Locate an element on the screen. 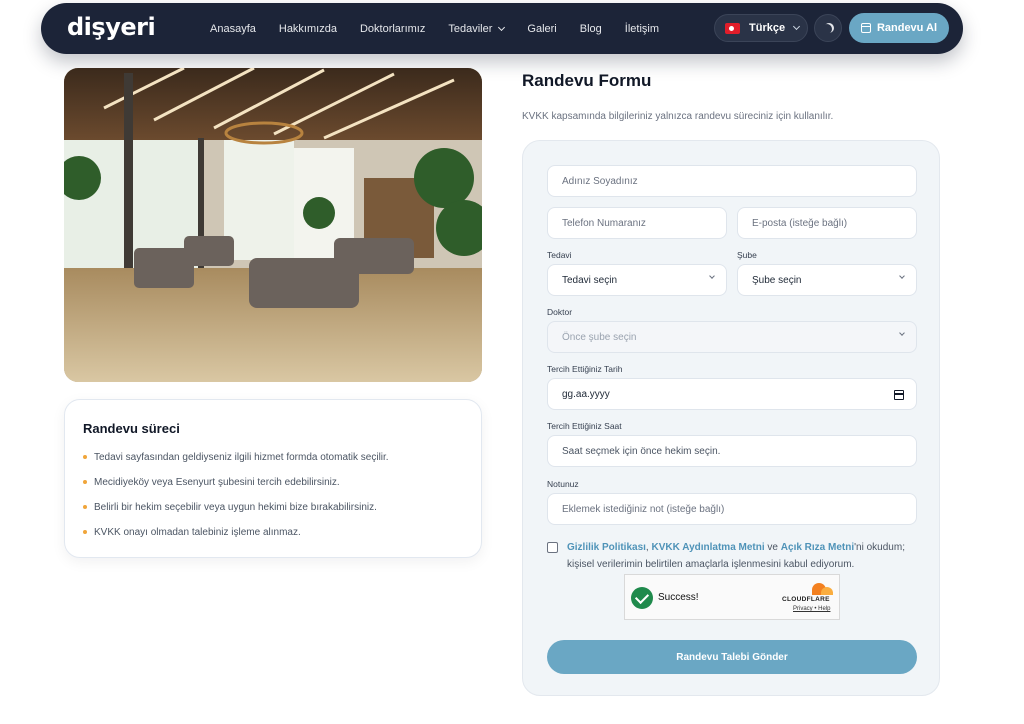 The width and height of the screenshot is (1024, 724). privacy-policy-link: Gizlilik Politikası is located at coordinates (606, 547).